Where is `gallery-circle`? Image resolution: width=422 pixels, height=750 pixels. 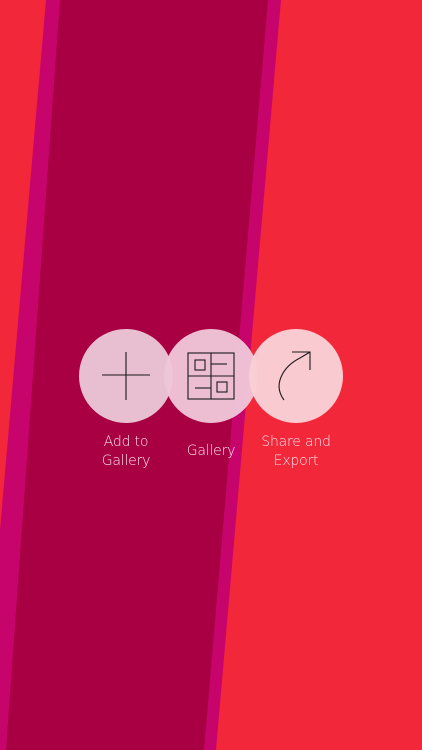 gallery-circle is located at coordinates (211, 376).